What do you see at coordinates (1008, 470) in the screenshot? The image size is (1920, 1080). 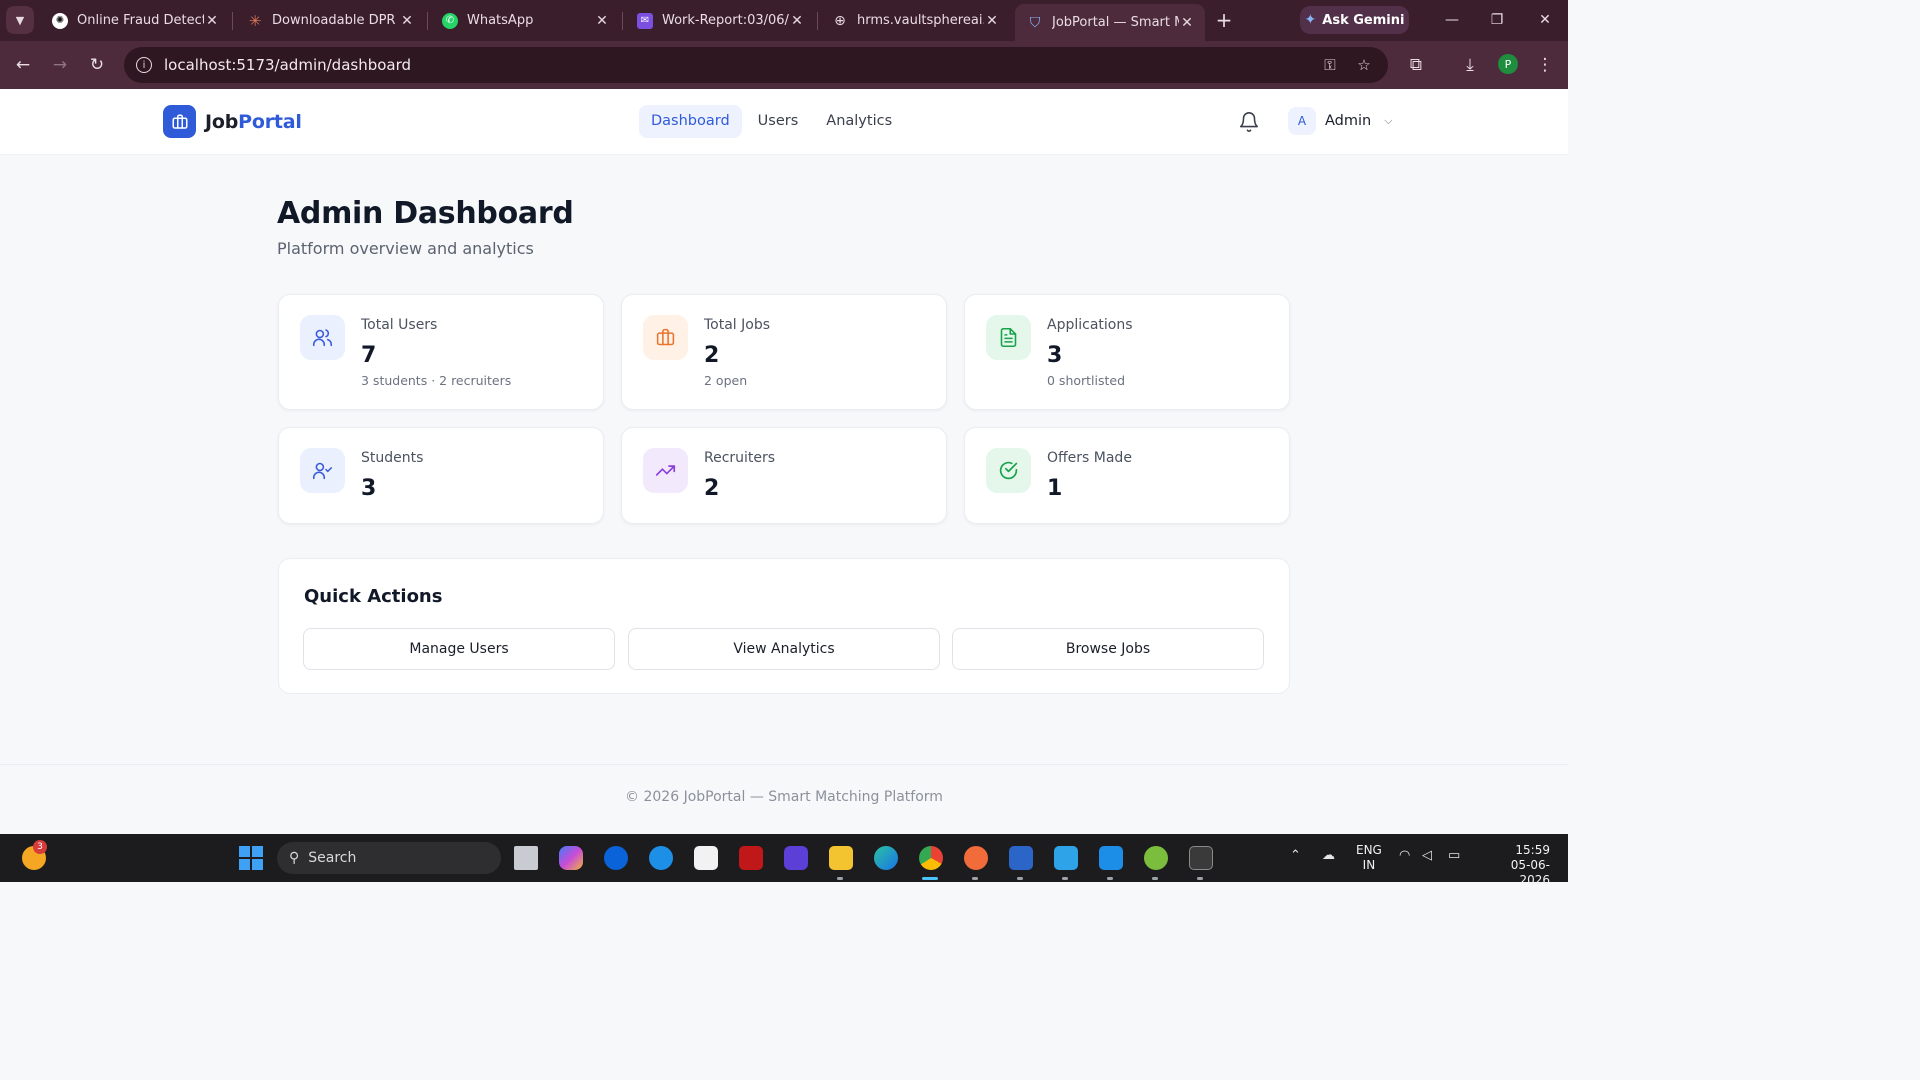 I see `check-circle-icon` at bounding box center [1008, 470].